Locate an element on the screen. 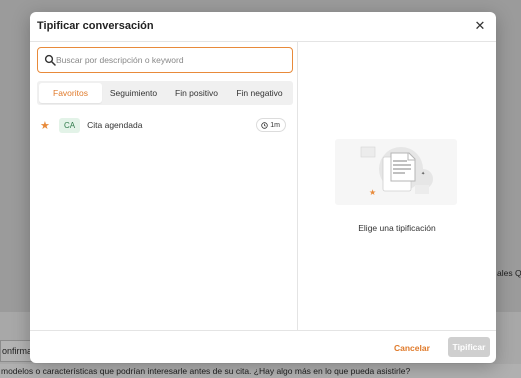  cancel-button: Cancelar is located at coordinates (412, 348).